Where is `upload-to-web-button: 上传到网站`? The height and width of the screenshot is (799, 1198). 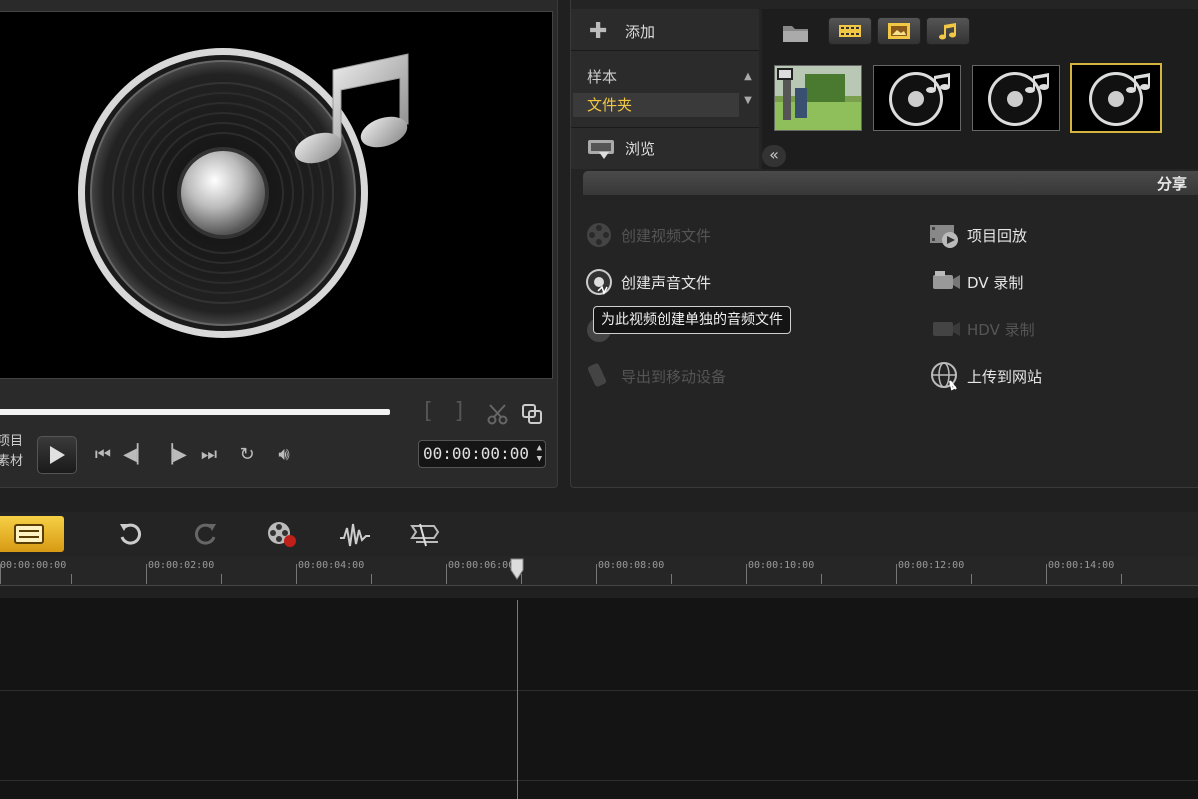
upload-to-web-button: 上传到网站 is located at coordinates (985, 376).